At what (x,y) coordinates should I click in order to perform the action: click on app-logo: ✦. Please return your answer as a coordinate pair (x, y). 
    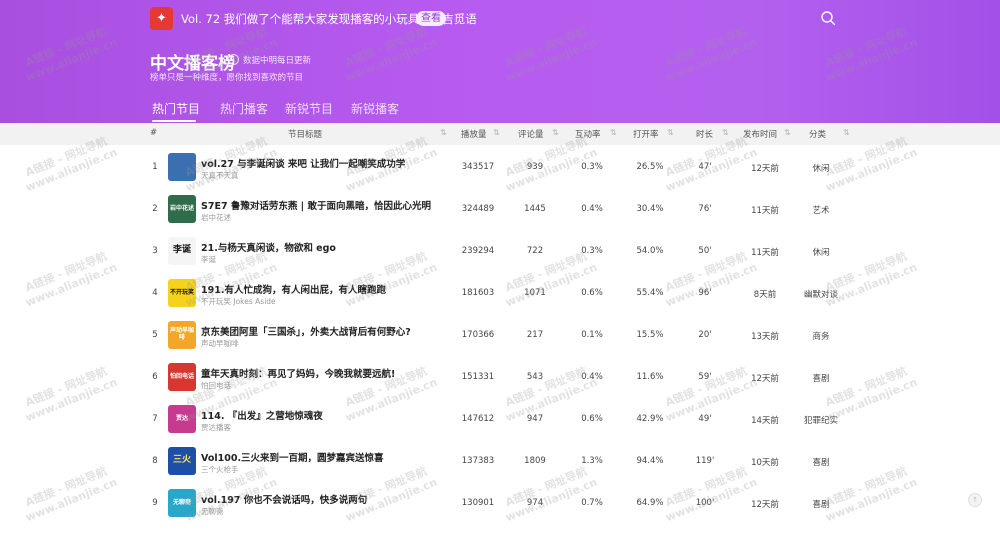
    Looking at the image, I should click on (161, 18).